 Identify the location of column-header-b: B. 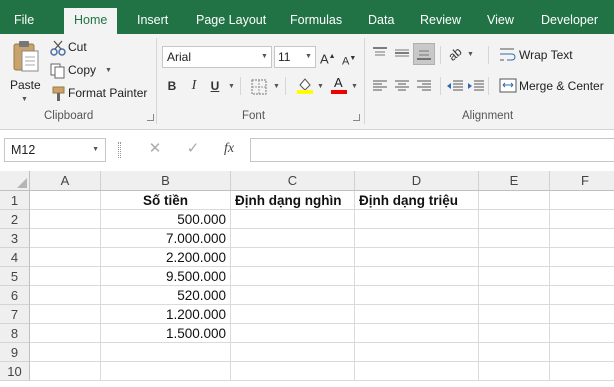
(166, 181).